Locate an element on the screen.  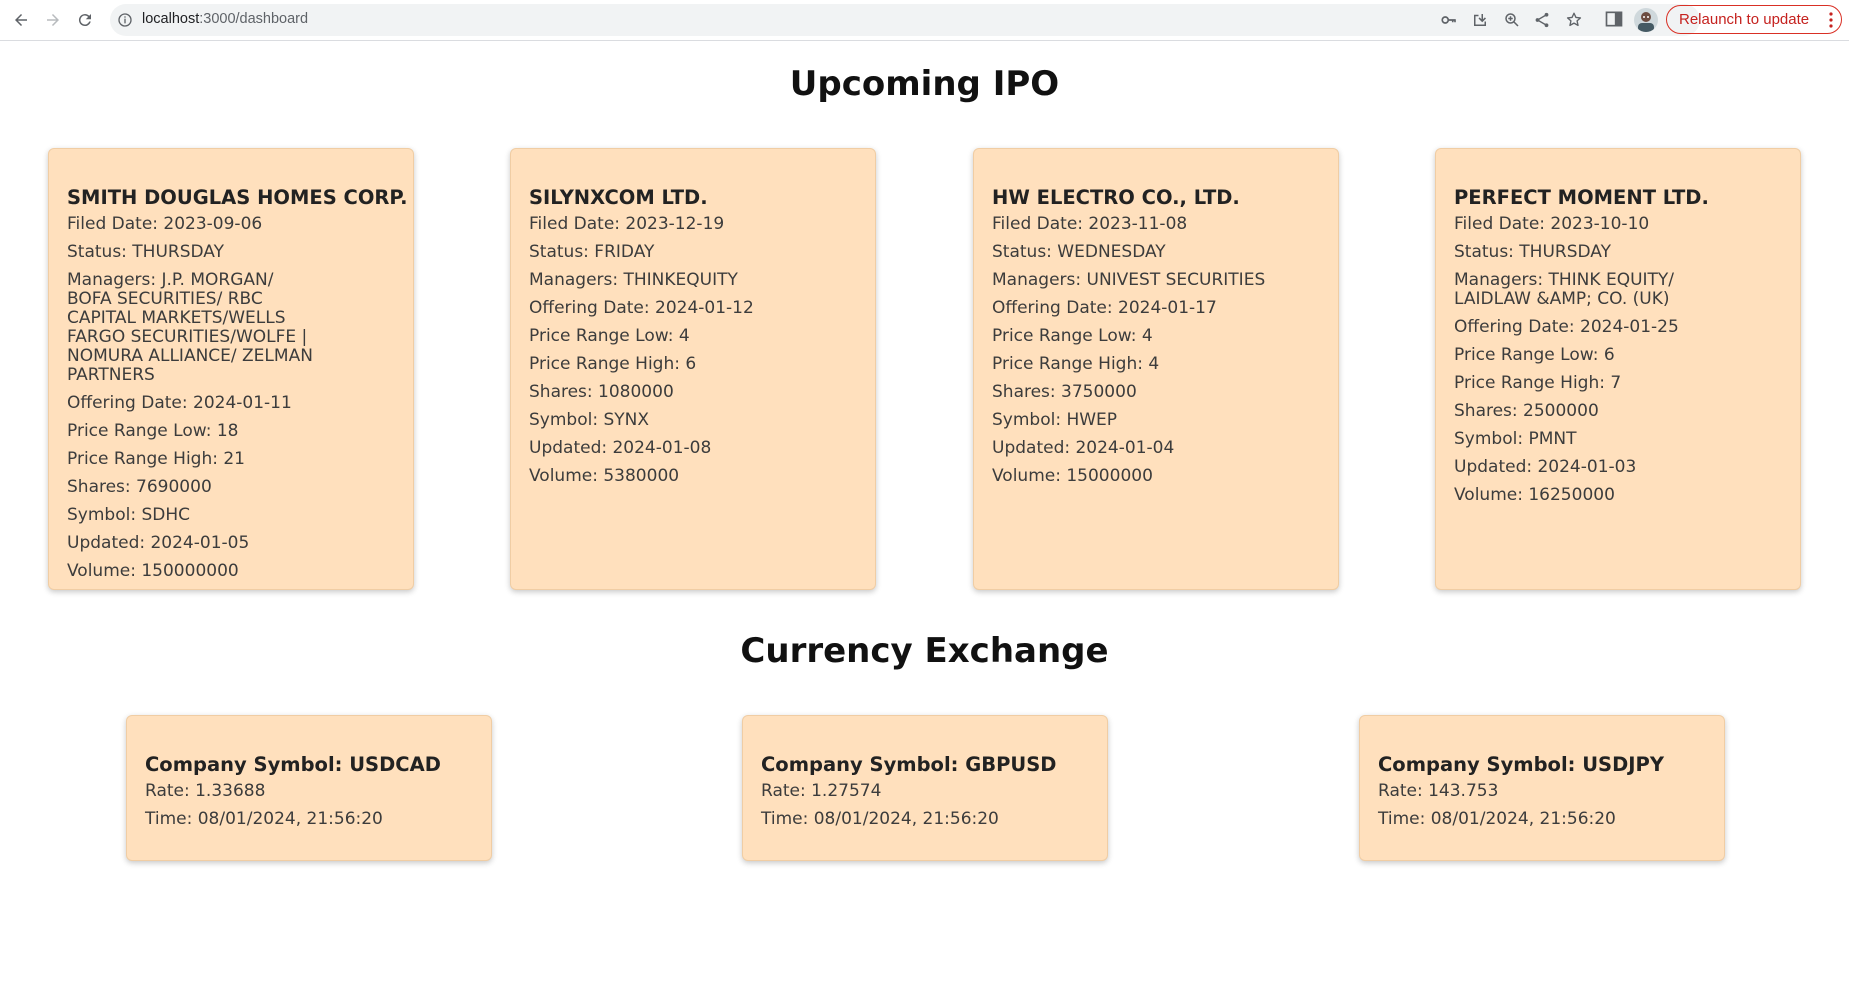
share-icon is located at coordinates (1542, 20).